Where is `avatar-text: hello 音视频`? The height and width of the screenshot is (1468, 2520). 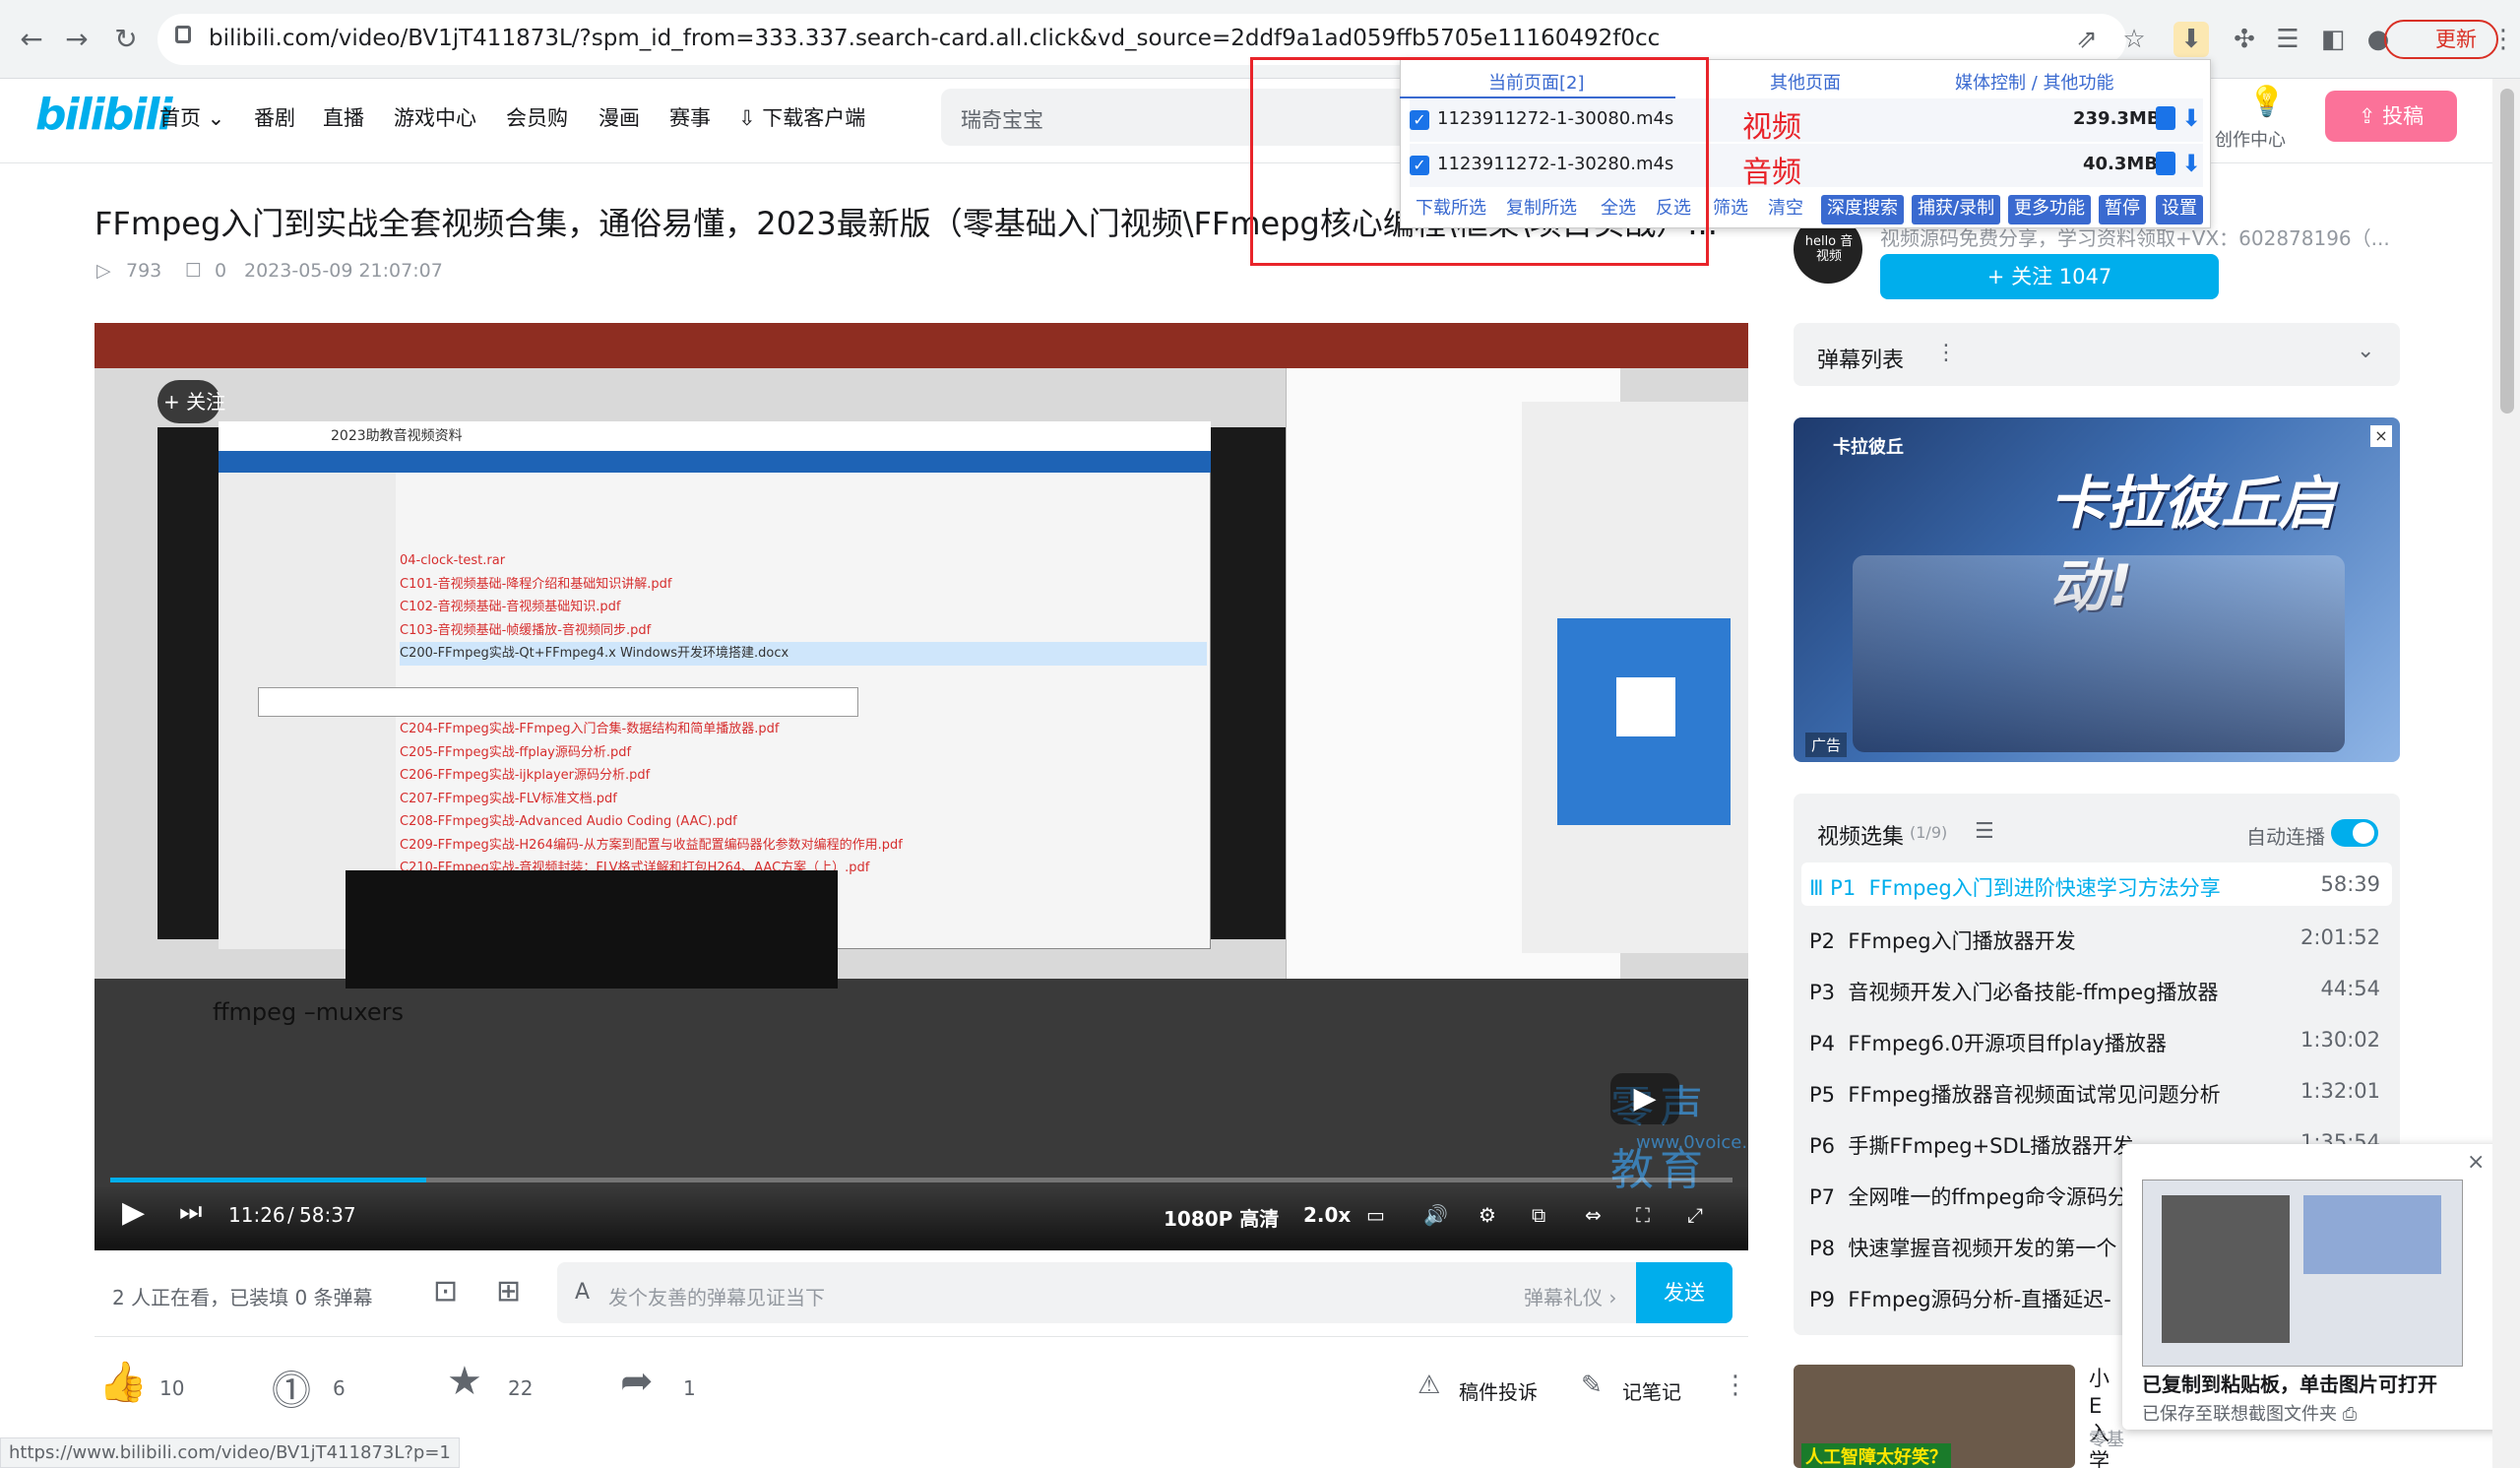 avatar-text: hello 音视频 is located at coordinates (1829, 249).